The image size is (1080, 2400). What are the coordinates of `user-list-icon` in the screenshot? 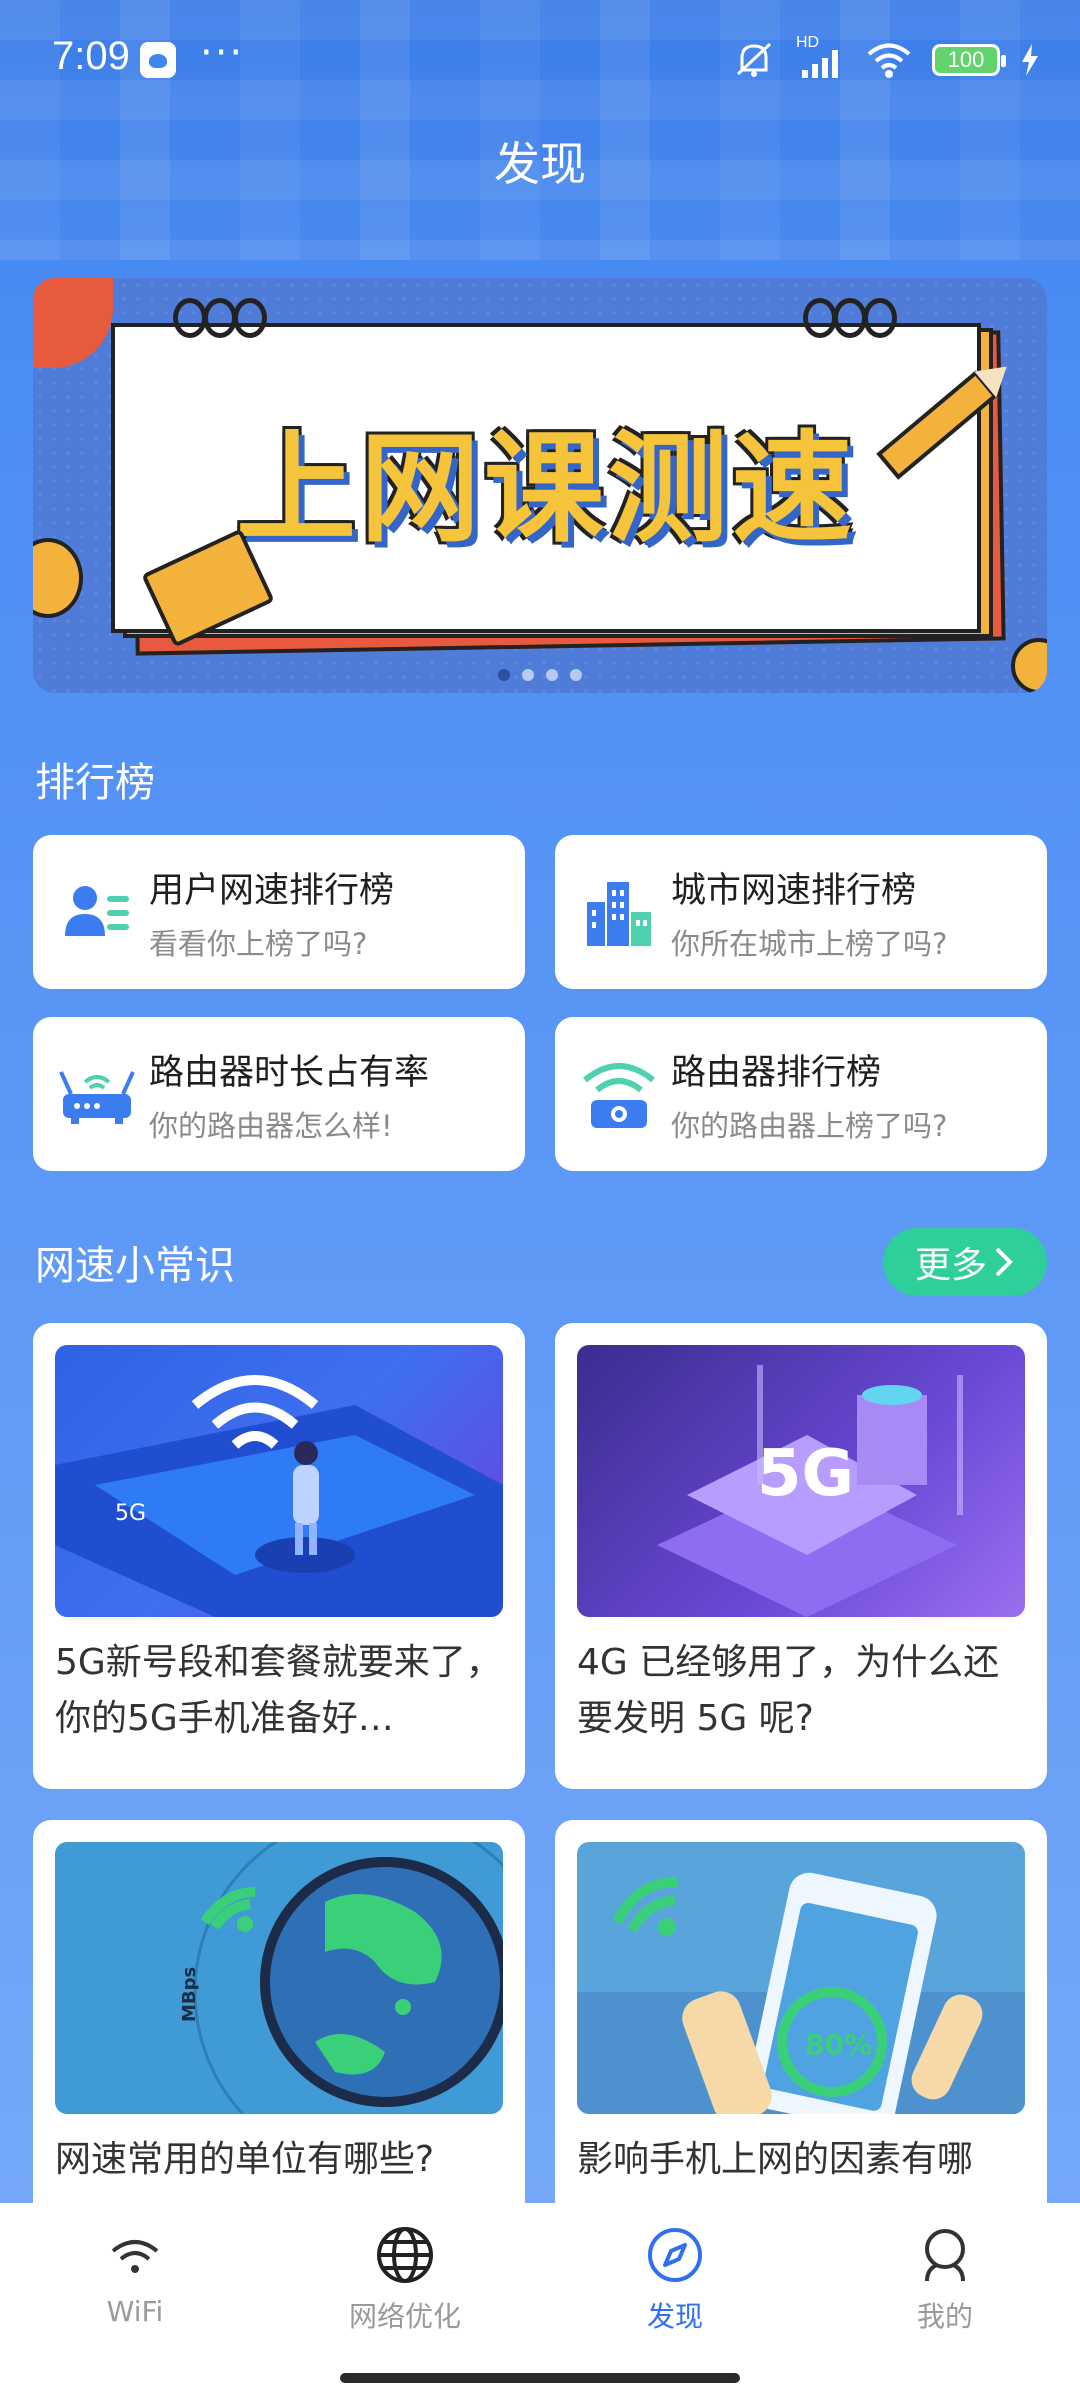 It's located at (97, 912).